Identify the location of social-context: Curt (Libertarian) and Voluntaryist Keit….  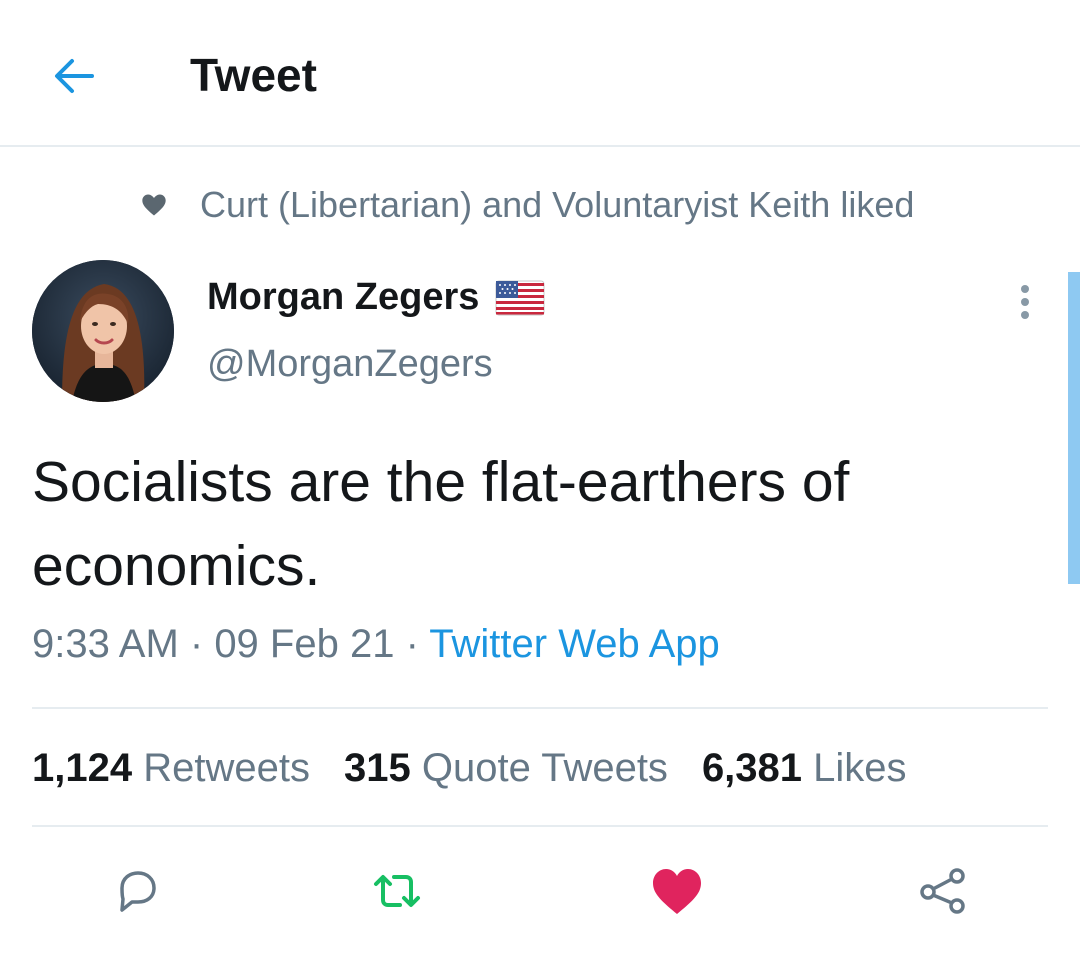
(527, 205).